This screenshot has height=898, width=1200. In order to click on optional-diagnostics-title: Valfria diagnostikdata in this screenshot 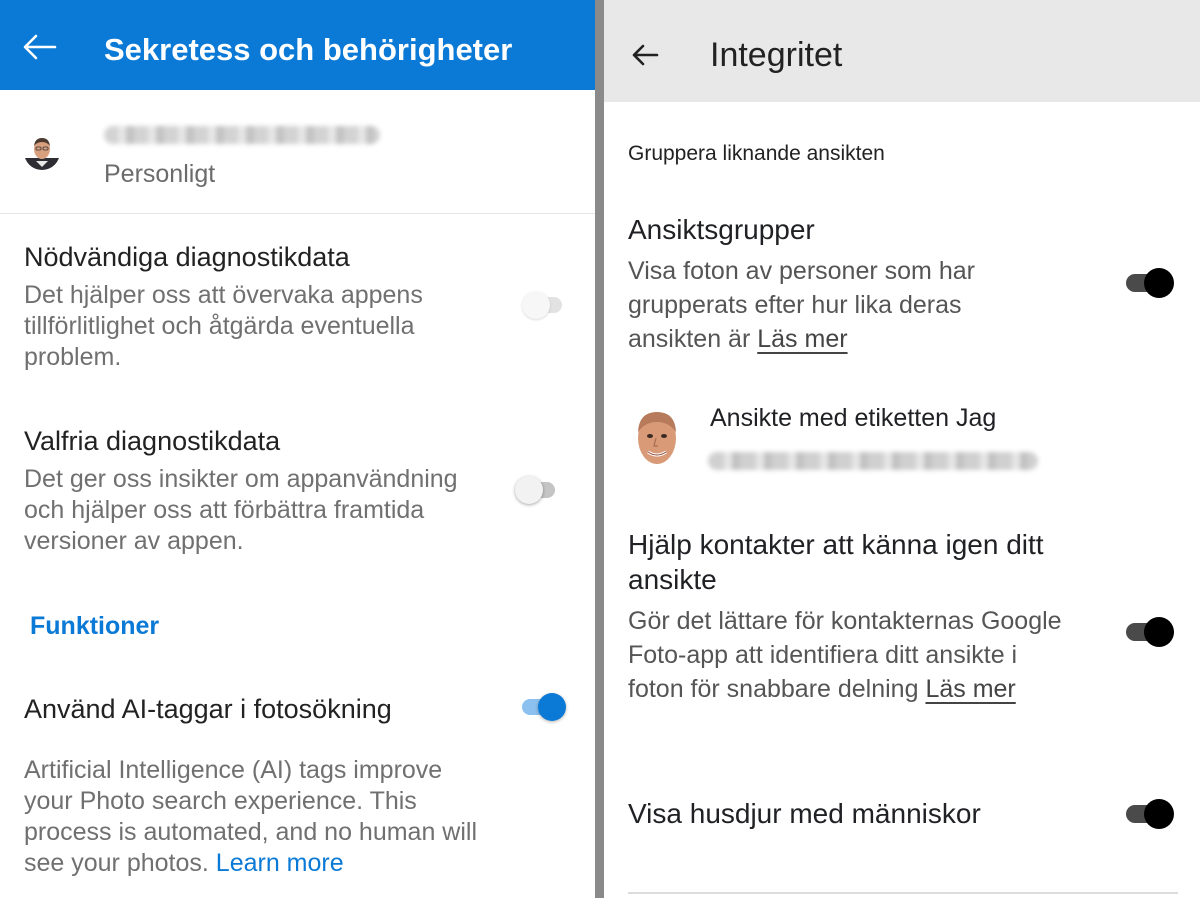, I will do `click(152, 441)`.